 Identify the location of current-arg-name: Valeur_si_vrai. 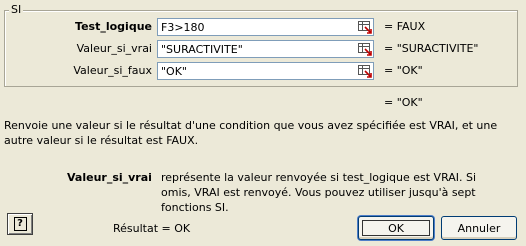
(109, 177).